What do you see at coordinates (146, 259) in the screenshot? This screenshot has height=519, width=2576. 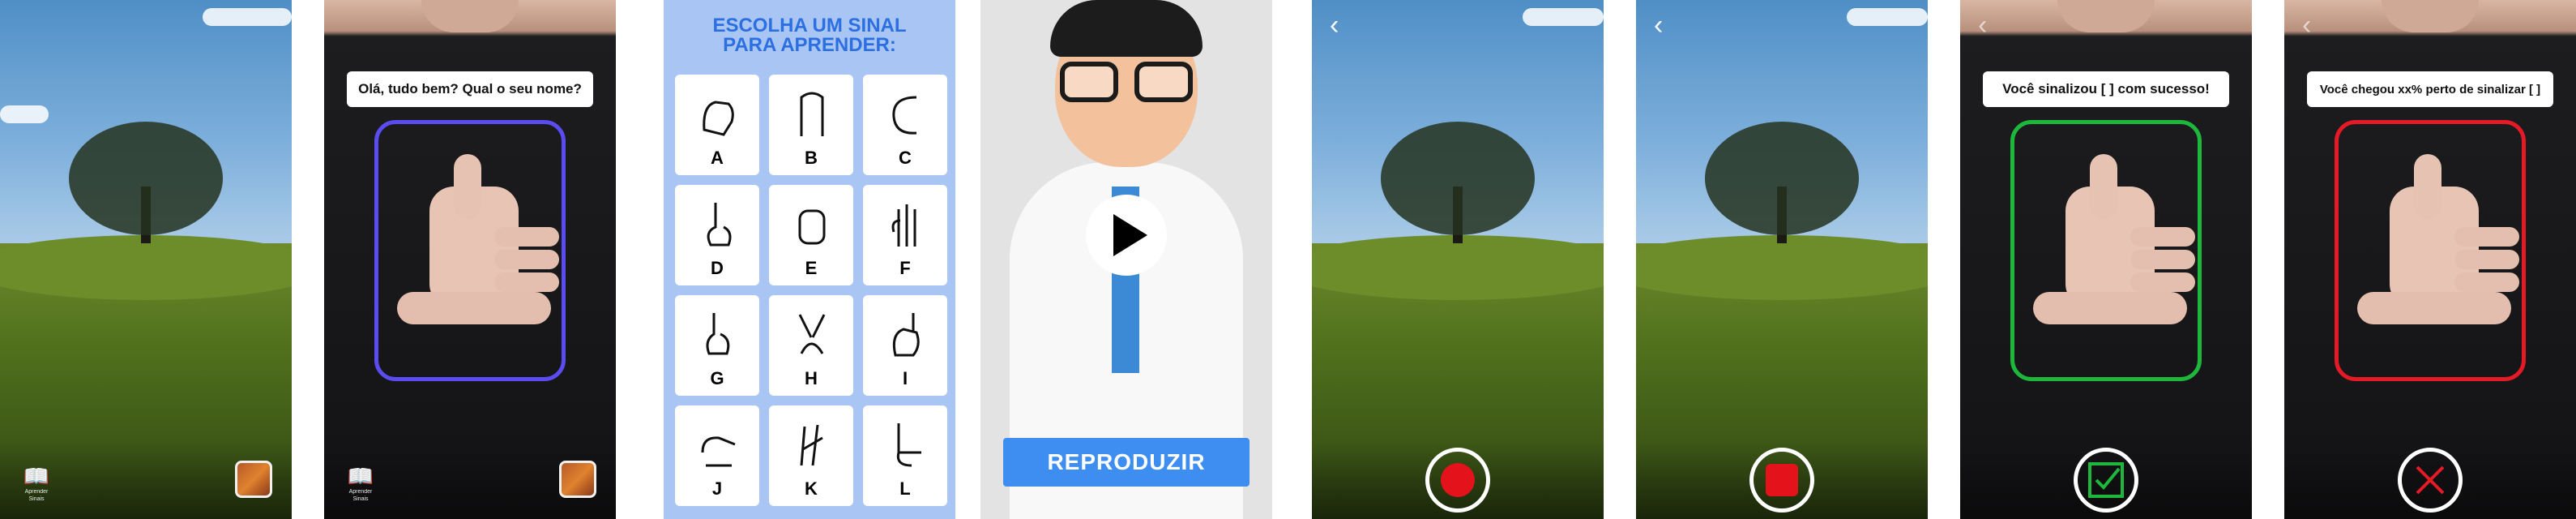 I see `screen-home: 📖 Aprender Sinais` at bounding box center [146, 259].